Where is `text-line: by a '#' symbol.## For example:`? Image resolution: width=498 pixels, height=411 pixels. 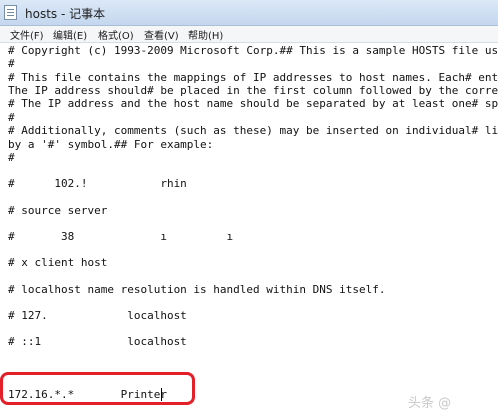 text-line: by a '#' symbol.## For example: is located at coordinates (111, 144).